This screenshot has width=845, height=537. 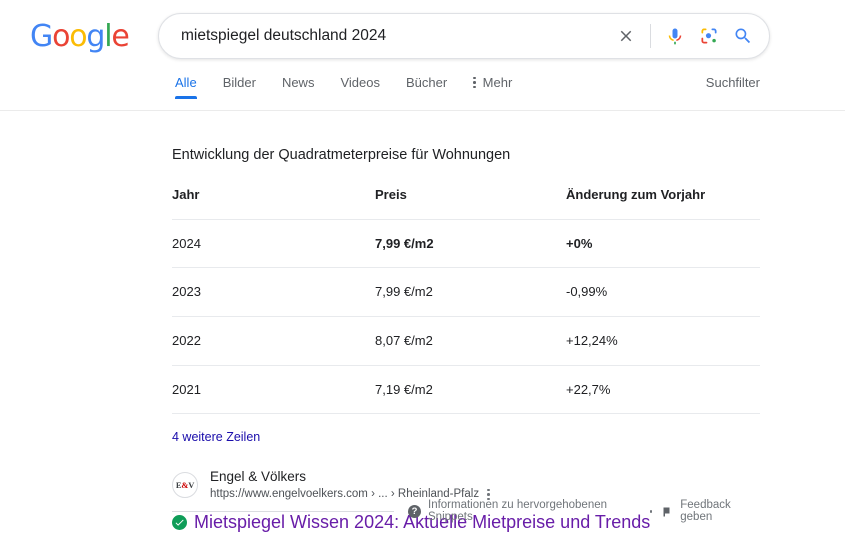 What do you see at coordinates (239, 87) in the screenshot?
I see `tab-bilder: Bilder` at bounding box center [239, 87].